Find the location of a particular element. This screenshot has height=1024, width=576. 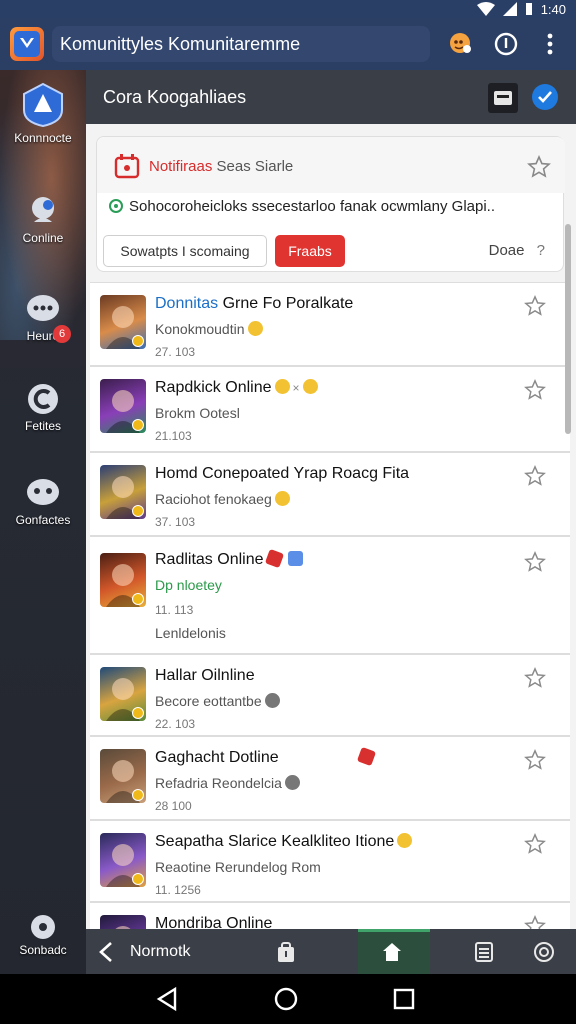

check-icon is located at coordinates (545, 97).